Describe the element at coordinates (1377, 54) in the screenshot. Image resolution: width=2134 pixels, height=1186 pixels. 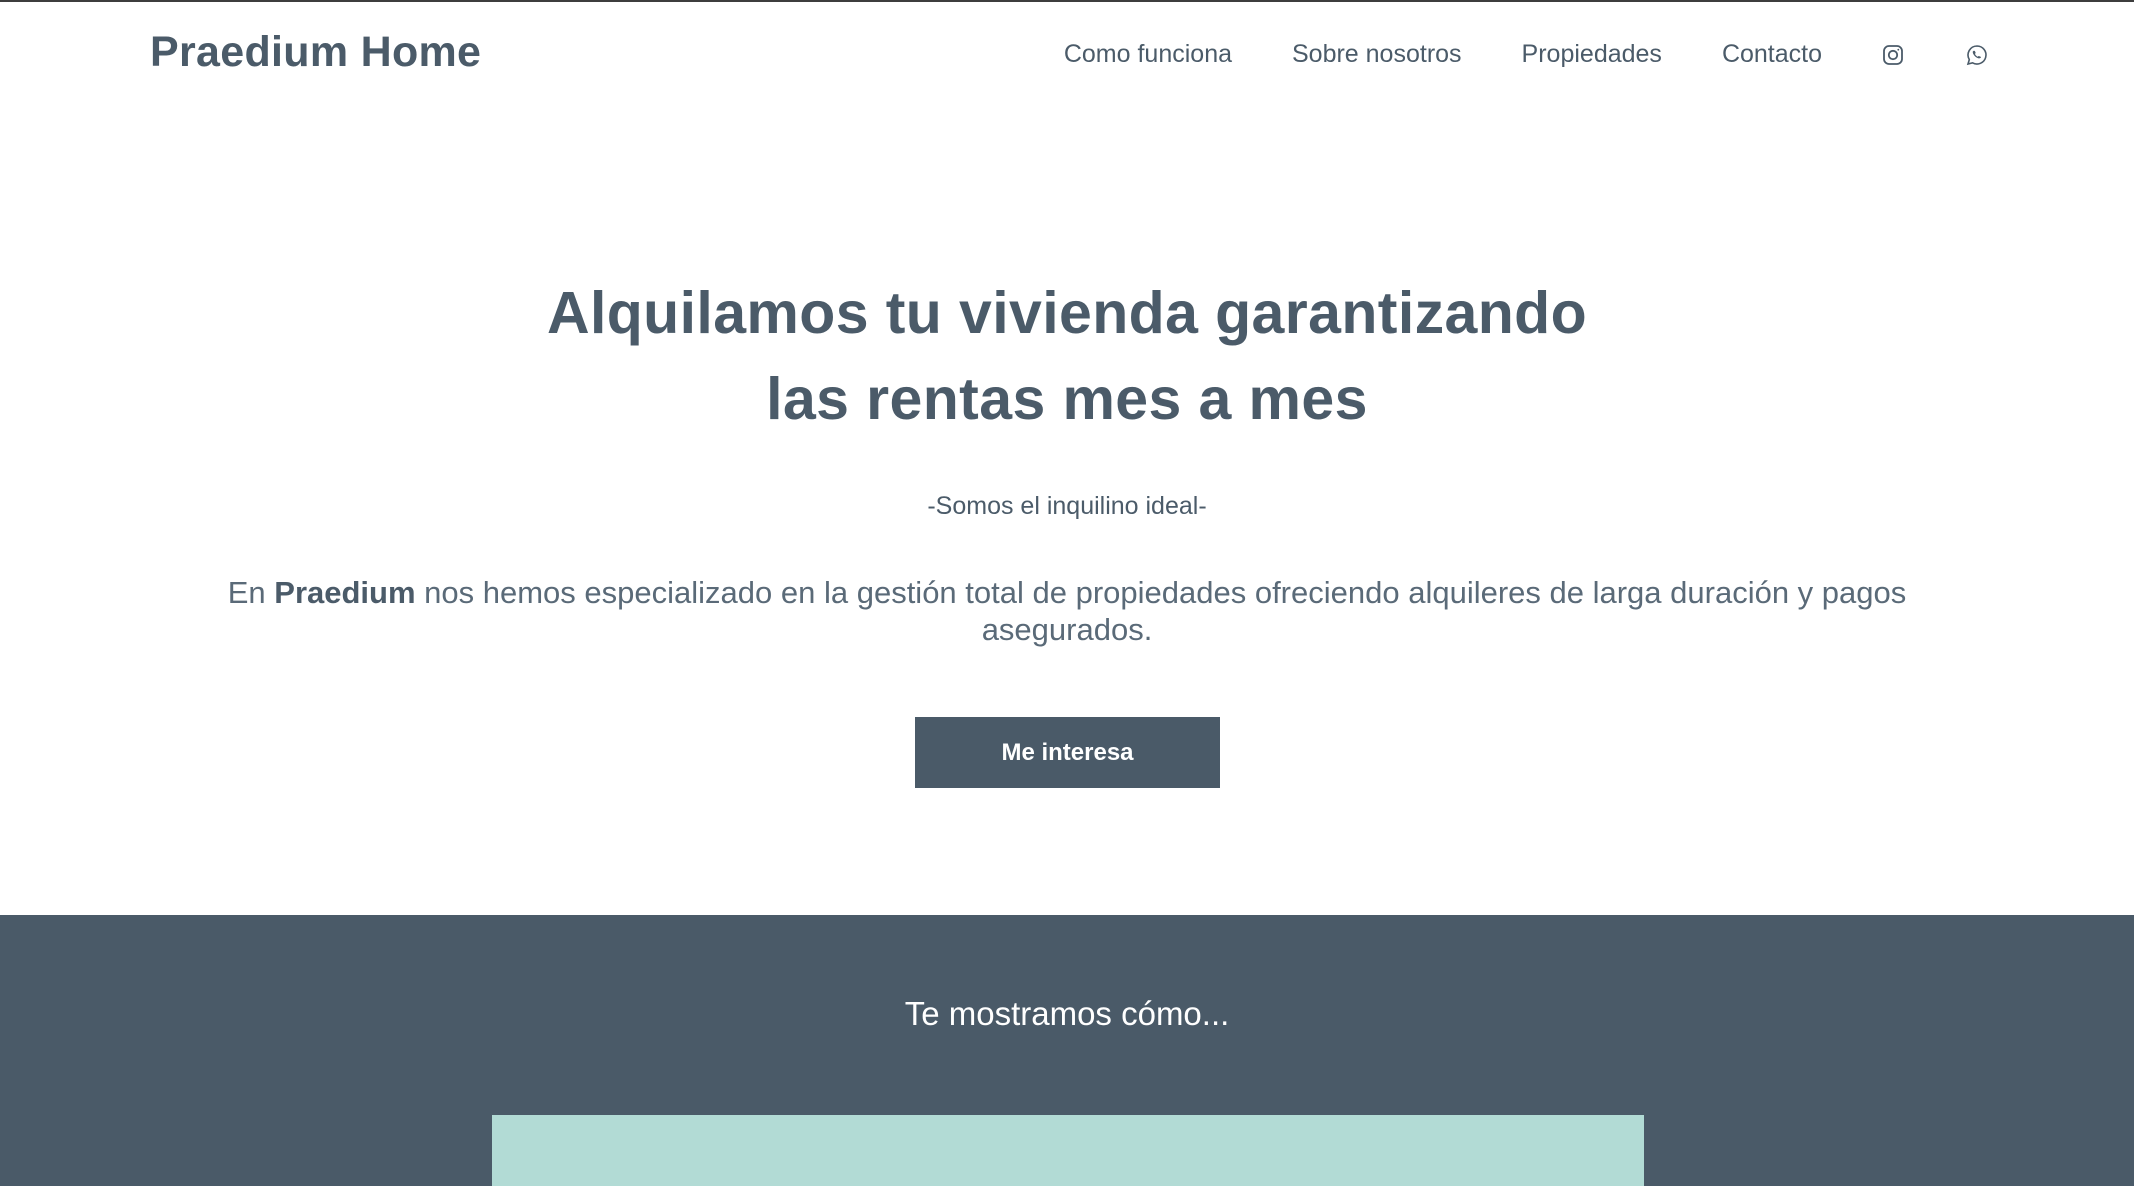
I see `nav-sobre-nosotros: Sobre nosotros` at that location.